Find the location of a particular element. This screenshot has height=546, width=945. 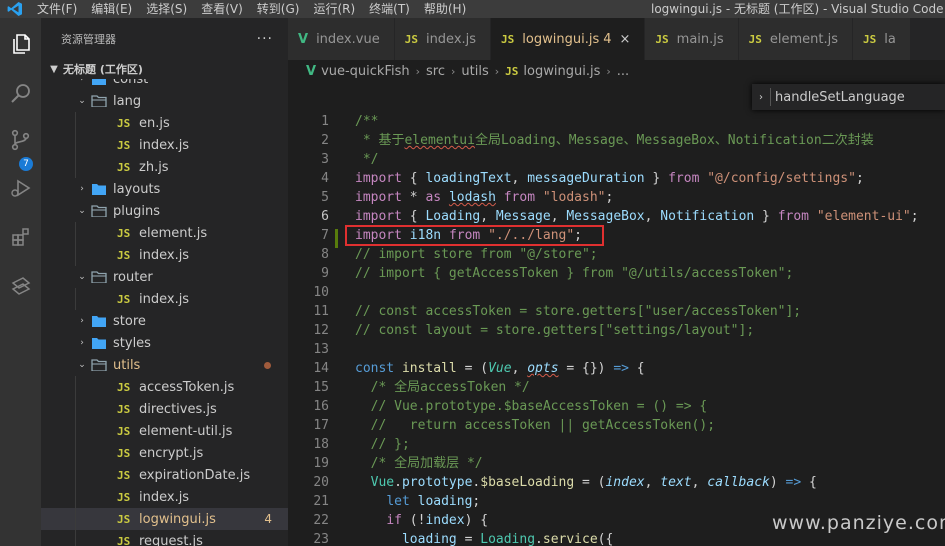

folder-icon is located at coordinates (99, 343).